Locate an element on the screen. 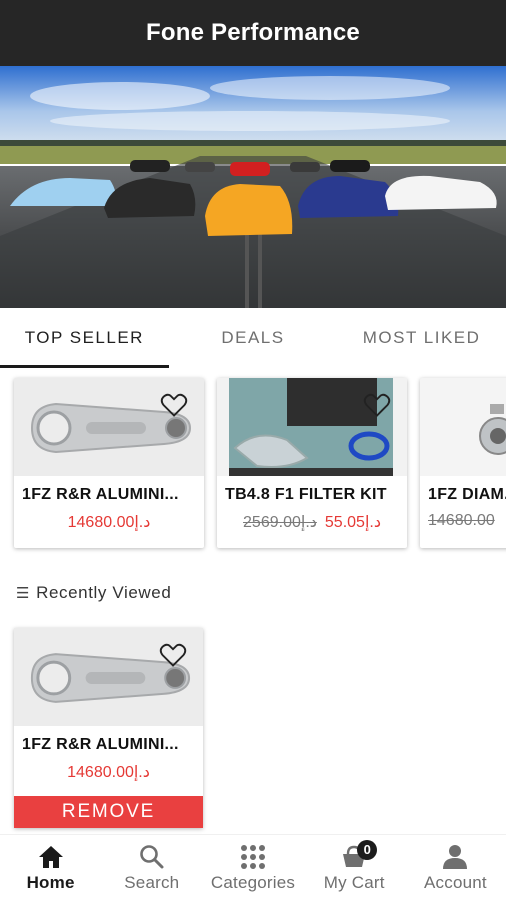  tab-top-seller: TOP SELLER is located at coordinates (84, 338).